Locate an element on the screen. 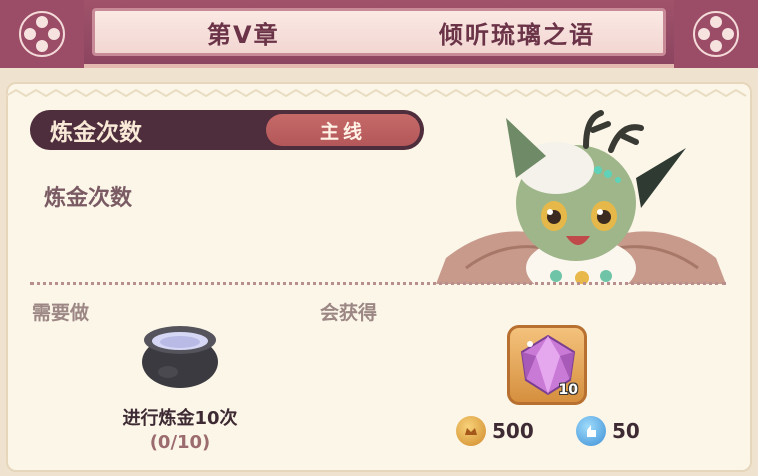 This screenshot has width=758, height=476. gold-reward: 500 is located at coordinates (495, 431).